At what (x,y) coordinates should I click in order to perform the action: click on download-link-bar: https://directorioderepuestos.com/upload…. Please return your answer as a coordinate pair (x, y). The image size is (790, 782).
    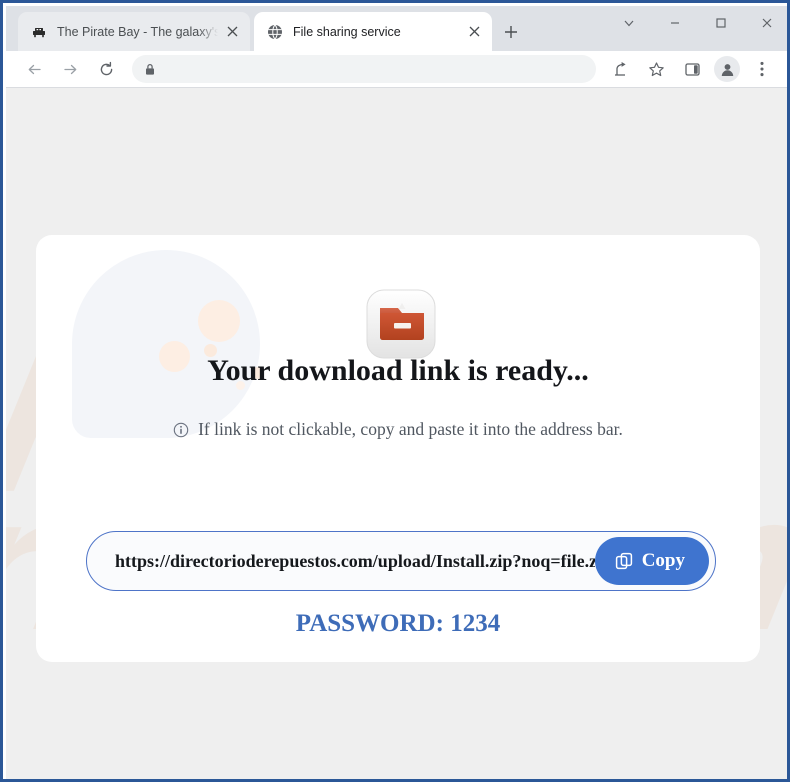
    Looking at the image, I should click on (401, 561).